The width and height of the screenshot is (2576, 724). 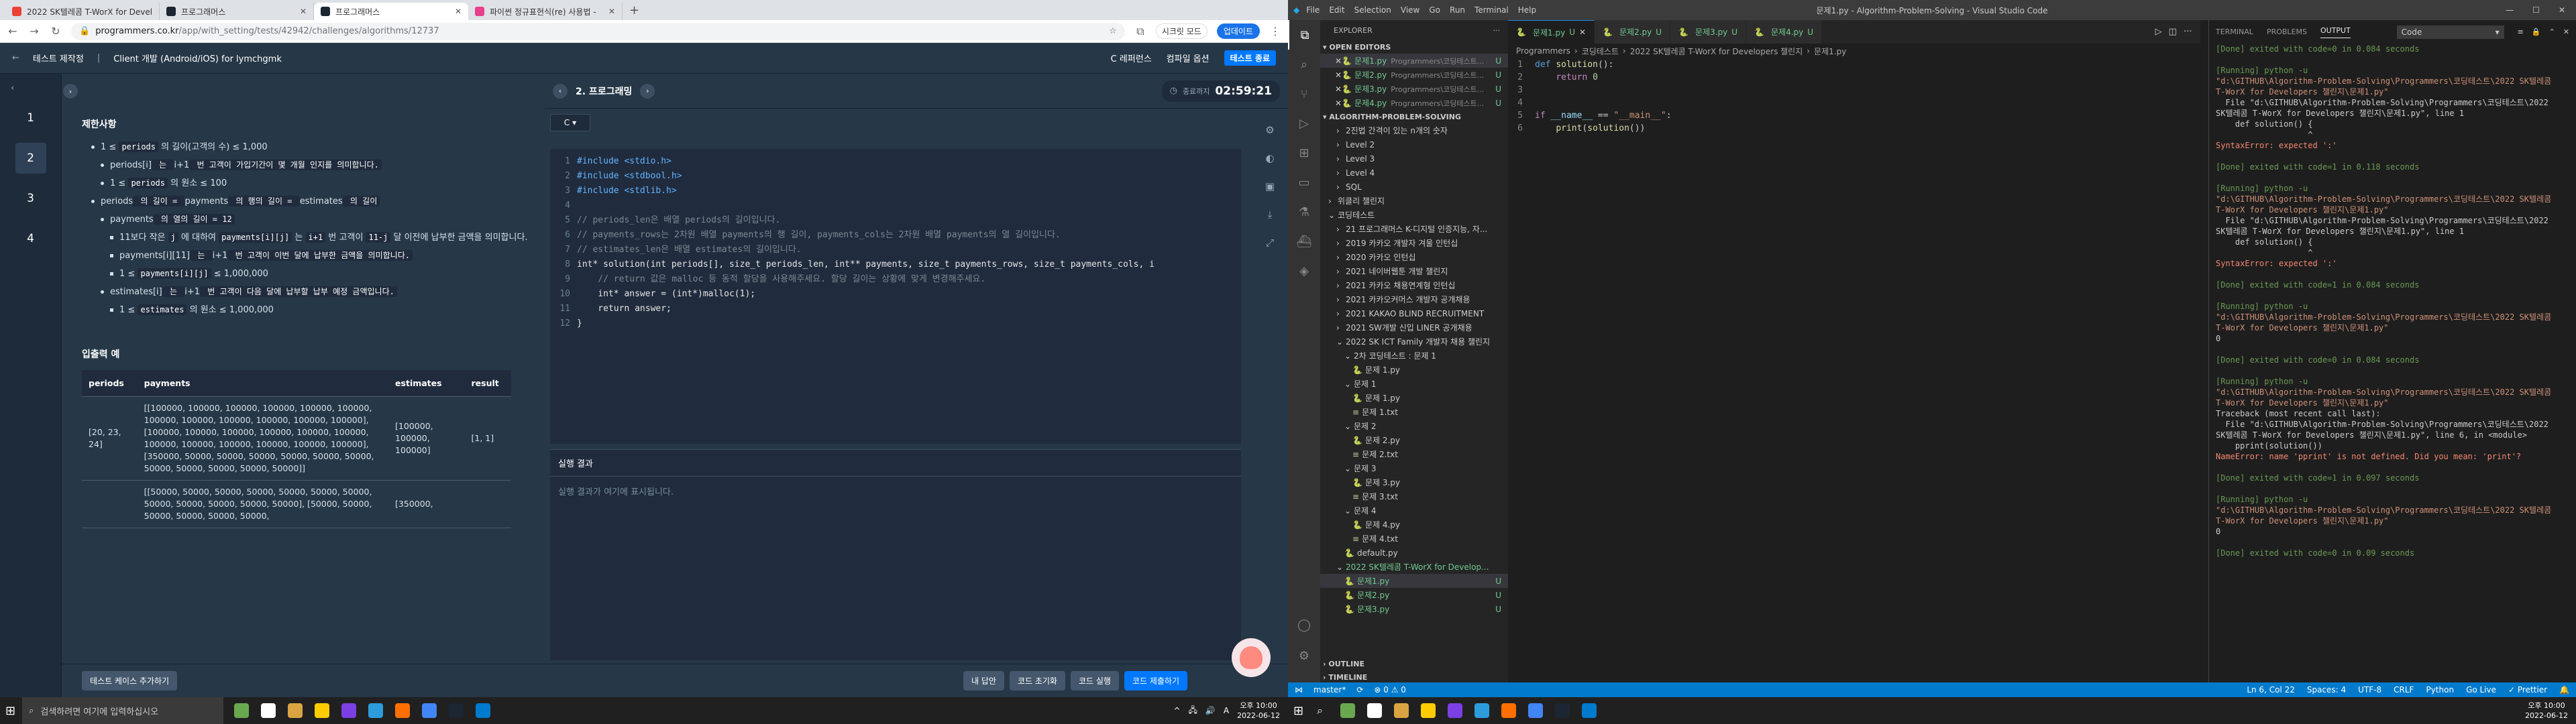 I want to click on tree-item: 🐍 문제 4.py, so click(x=1414, y=525).